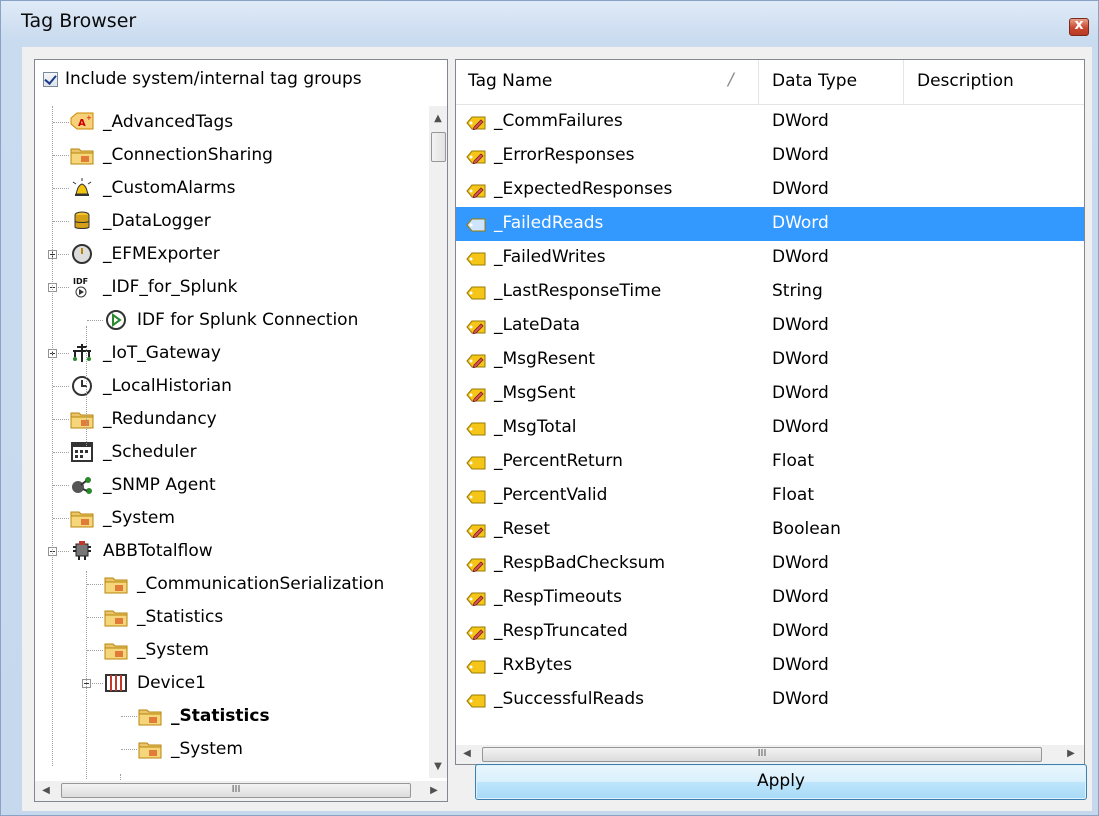 This screenshot has height=816, width=1099. I want to click on include-system-row: Include system/internal tag groups, so click(241, 80).